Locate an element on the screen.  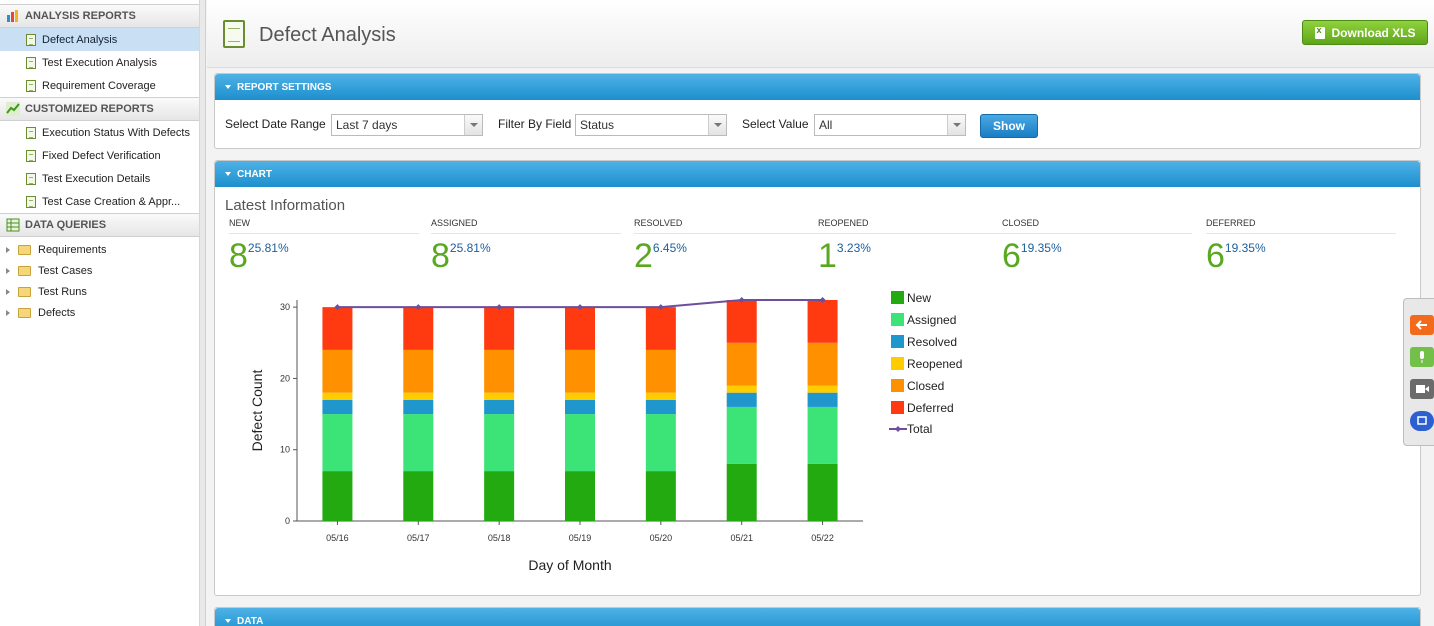
nav-item-test-execution-analysis: Test Execution Analysis is located at coordinates (99, 62).